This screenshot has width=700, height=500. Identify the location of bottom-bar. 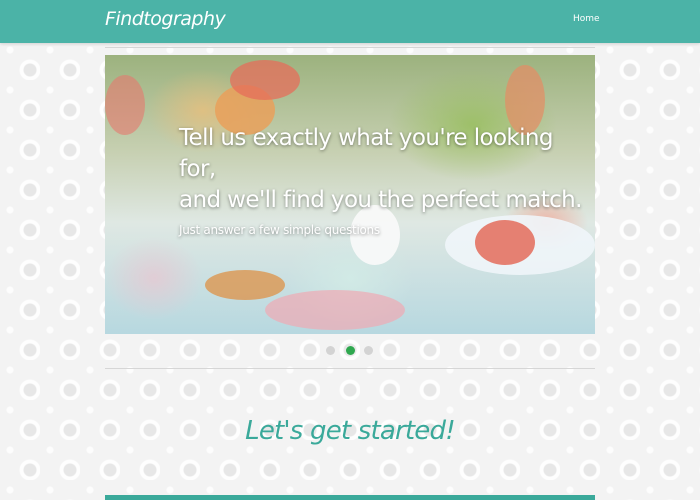
(350, 497).